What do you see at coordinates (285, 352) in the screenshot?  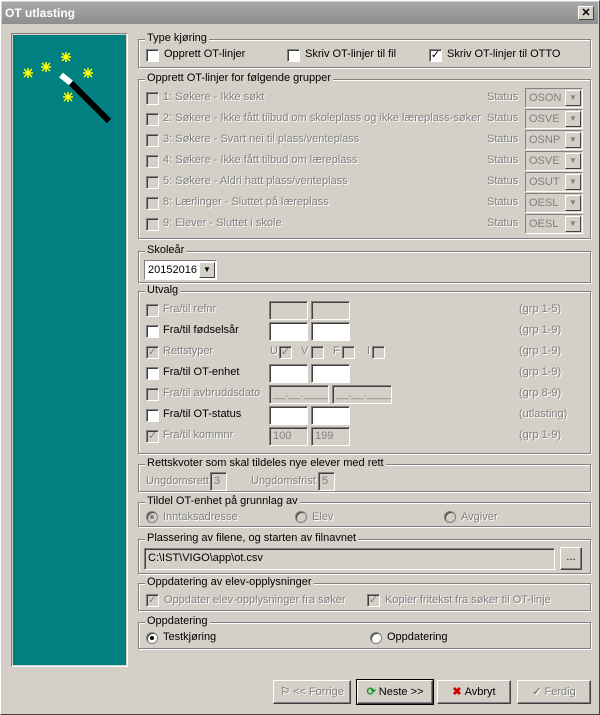 I see `rett-u-checkbox: ✓` at bounding box center [285, 352].